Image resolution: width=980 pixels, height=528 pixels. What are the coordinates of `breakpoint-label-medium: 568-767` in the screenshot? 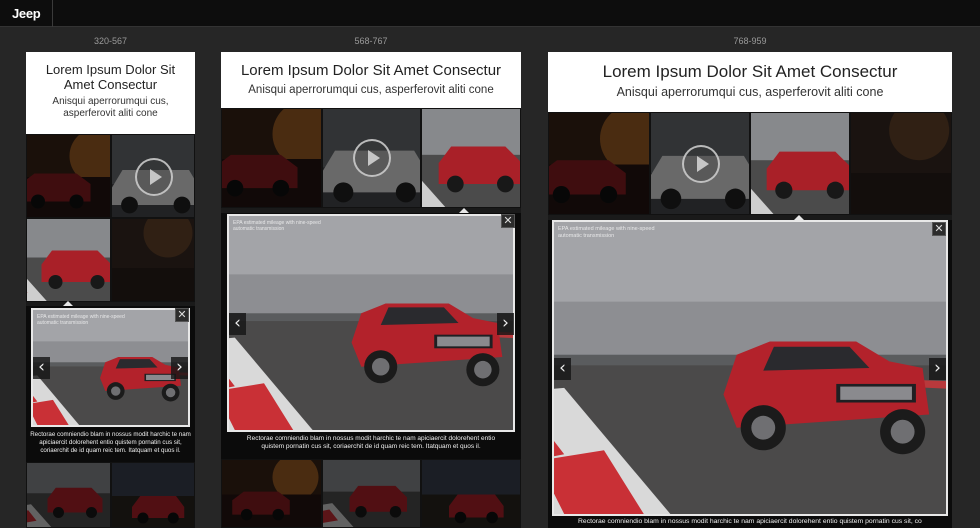 It's located at (371, 41).